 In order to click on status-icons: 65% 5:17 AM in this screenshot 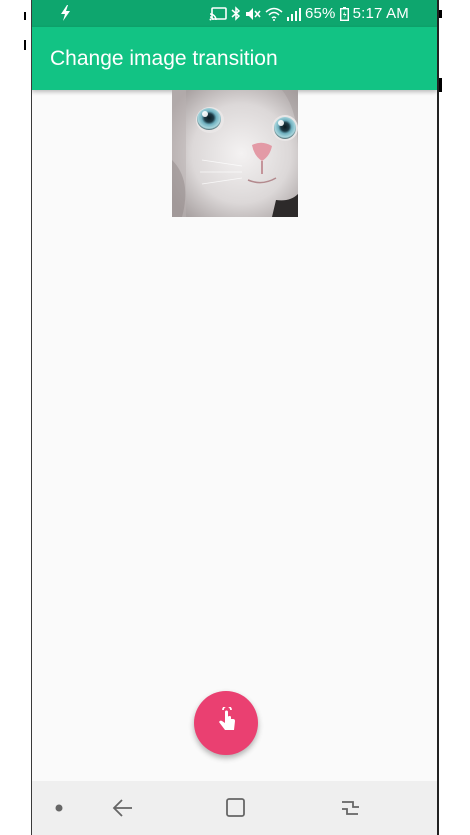, I will do `click(309, 13)`.